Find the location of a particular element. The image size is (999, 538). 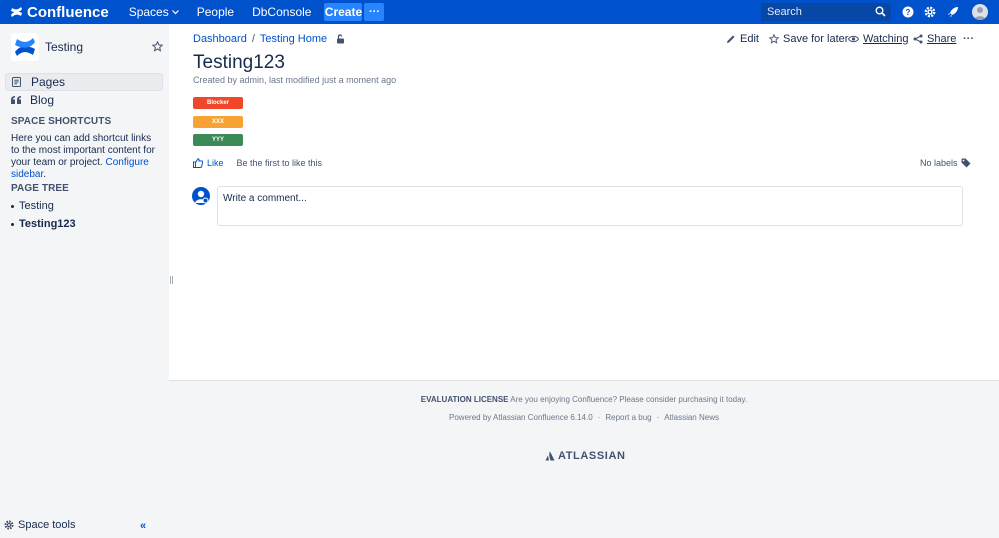

user-avatar is located at coordinates (980, 12).